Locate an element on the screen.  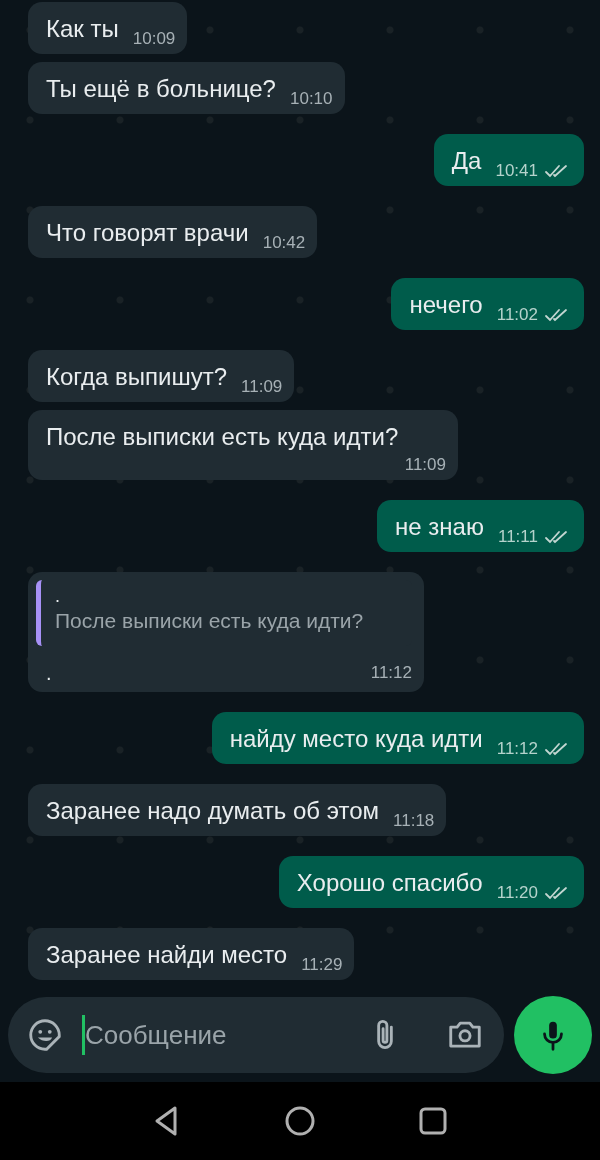
message-time: 10:41 is located at coordinates (516, 171).